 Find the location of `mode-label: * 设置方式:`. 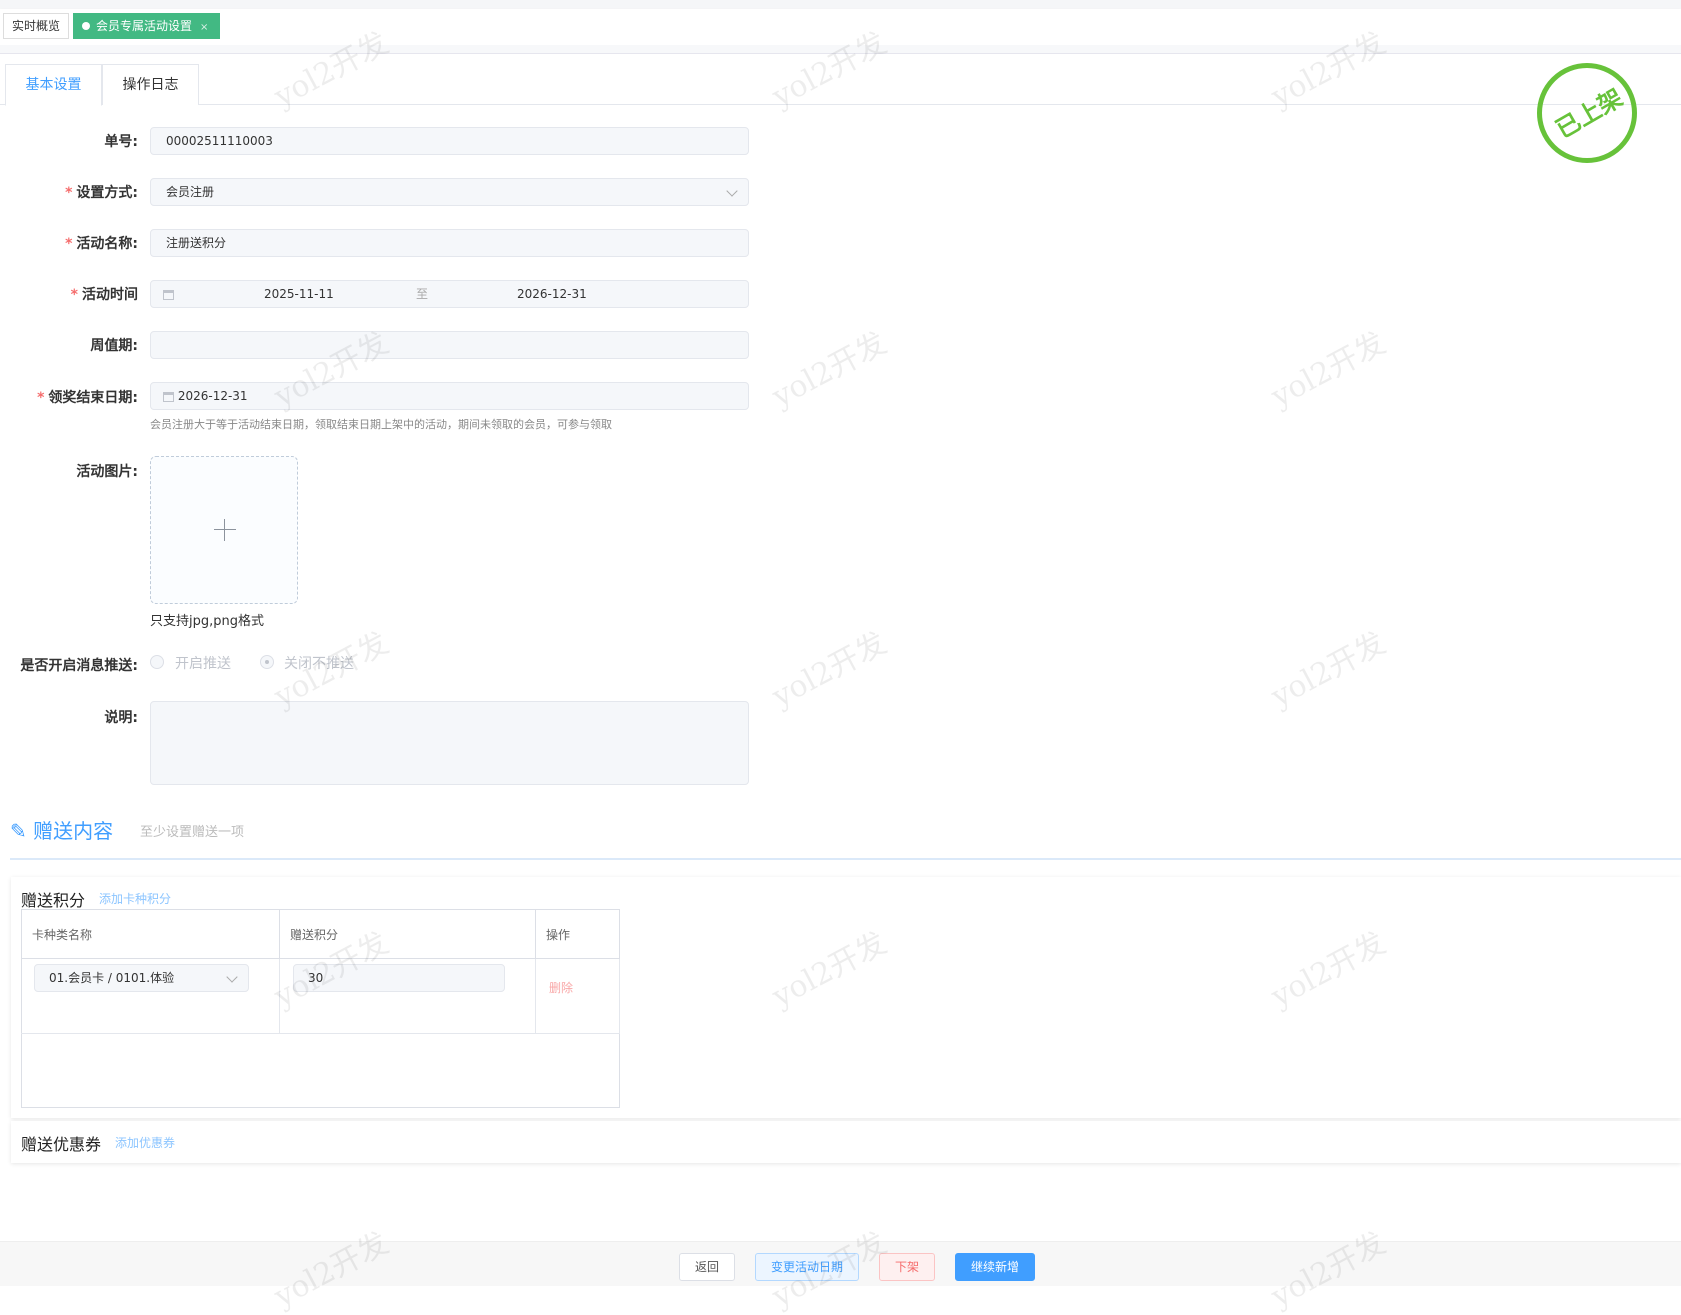

mode-label: * 设置方式: is located at coordinates (101, 193).